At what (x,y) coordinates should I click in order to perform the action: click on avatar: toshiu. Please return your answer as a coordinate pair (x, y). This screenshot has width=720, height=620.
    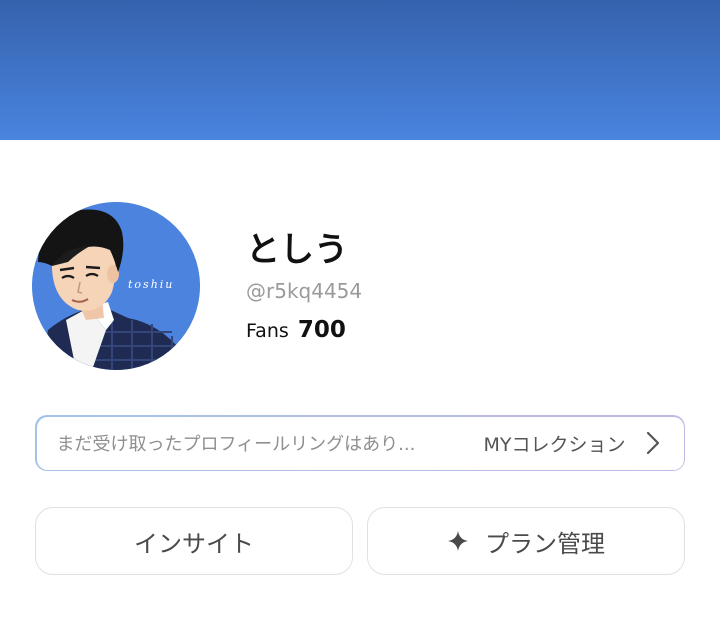
    Looking at the image, I should click on (116, 286).